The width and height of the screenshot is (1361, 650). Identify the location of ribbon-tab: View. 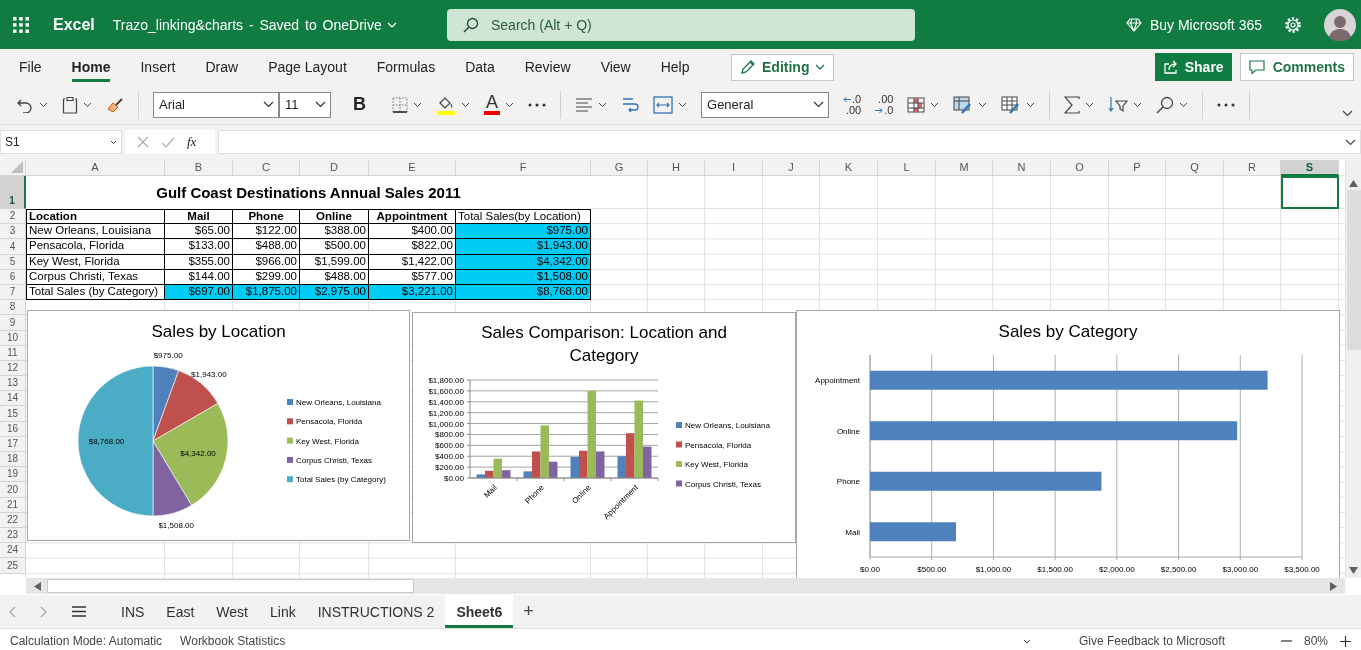
(615, 67).